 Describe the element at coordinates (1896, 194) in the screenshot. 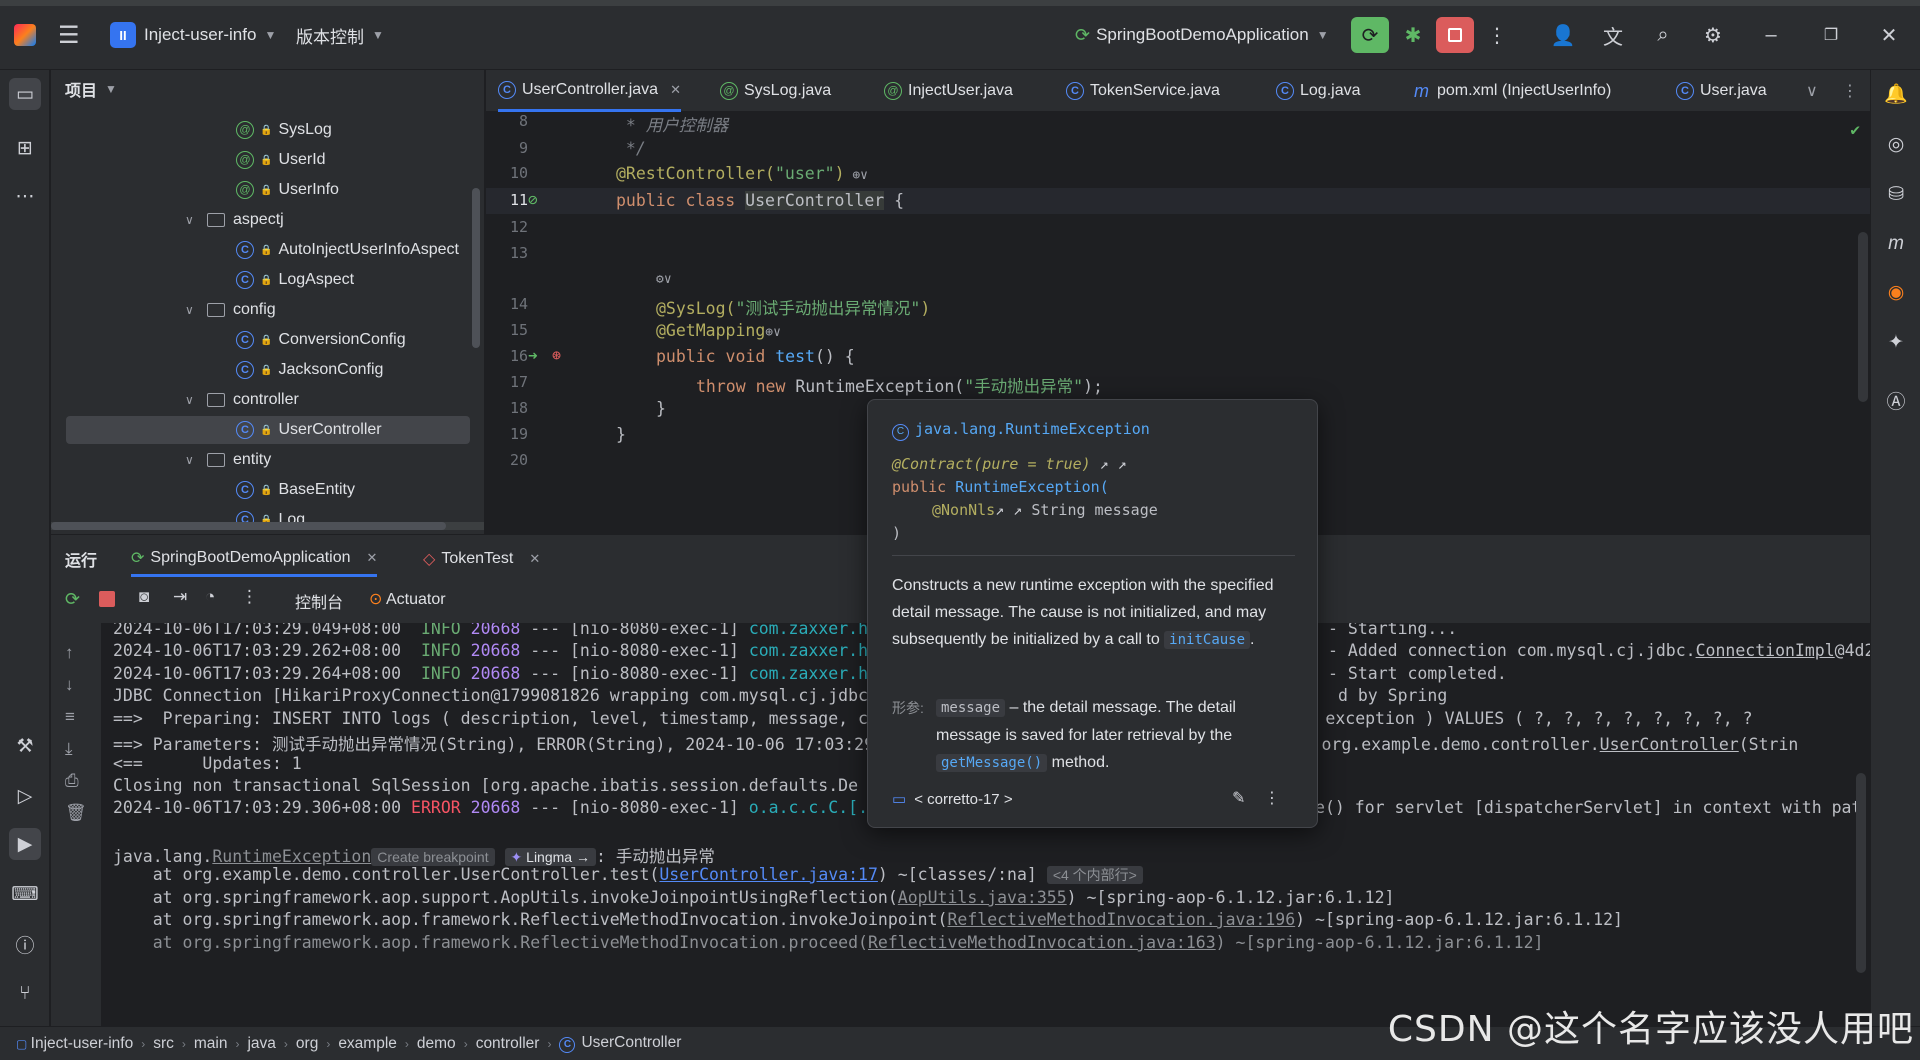

I see `database-icon: ⛁` at that location.